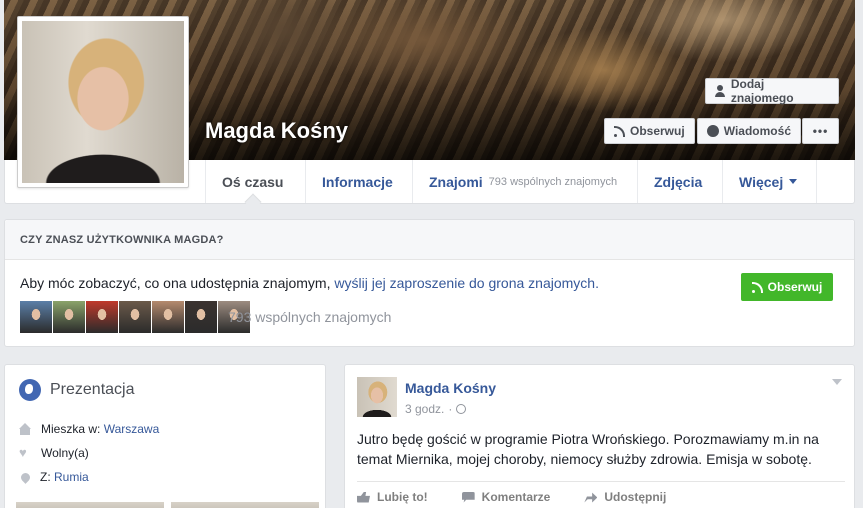 The height and width of the screenshot is (508, 863). I want to click on comment-button: Komentarze, so click(506, 497).